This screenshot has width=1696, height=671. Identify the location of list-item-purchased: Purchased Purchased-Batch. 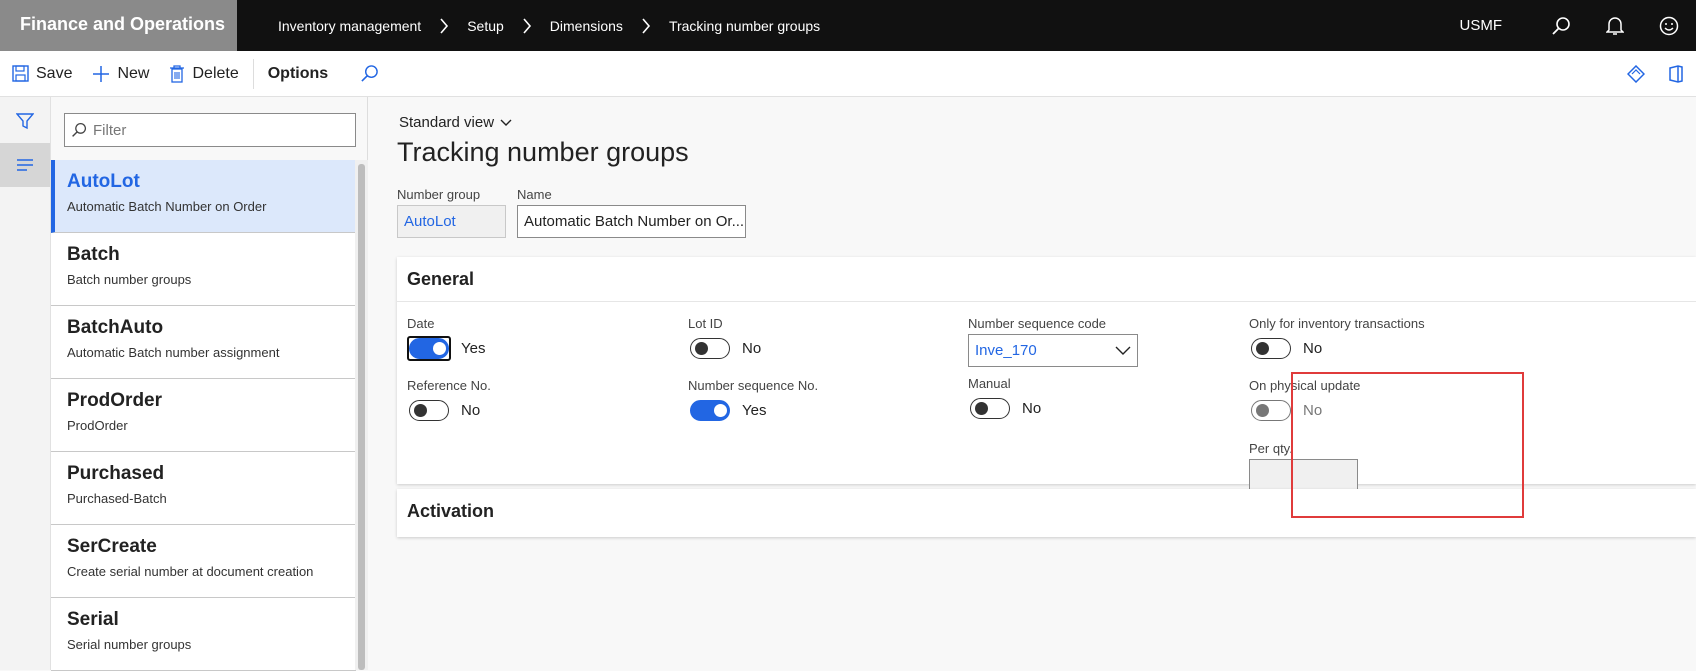
(203, 488).